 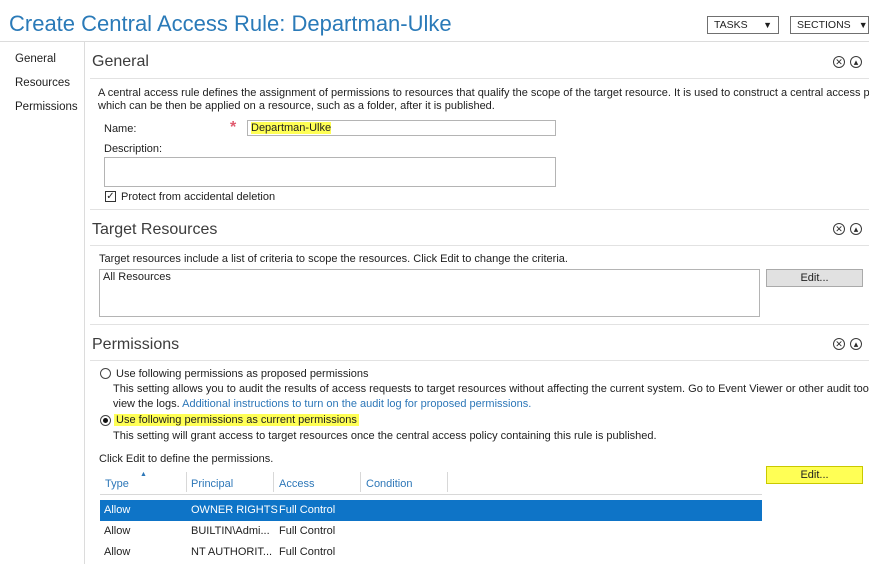 What do you see at coordinates (479, 245) in the screenshot?
I see `target-section-divider` at bounding box center [479, 245].